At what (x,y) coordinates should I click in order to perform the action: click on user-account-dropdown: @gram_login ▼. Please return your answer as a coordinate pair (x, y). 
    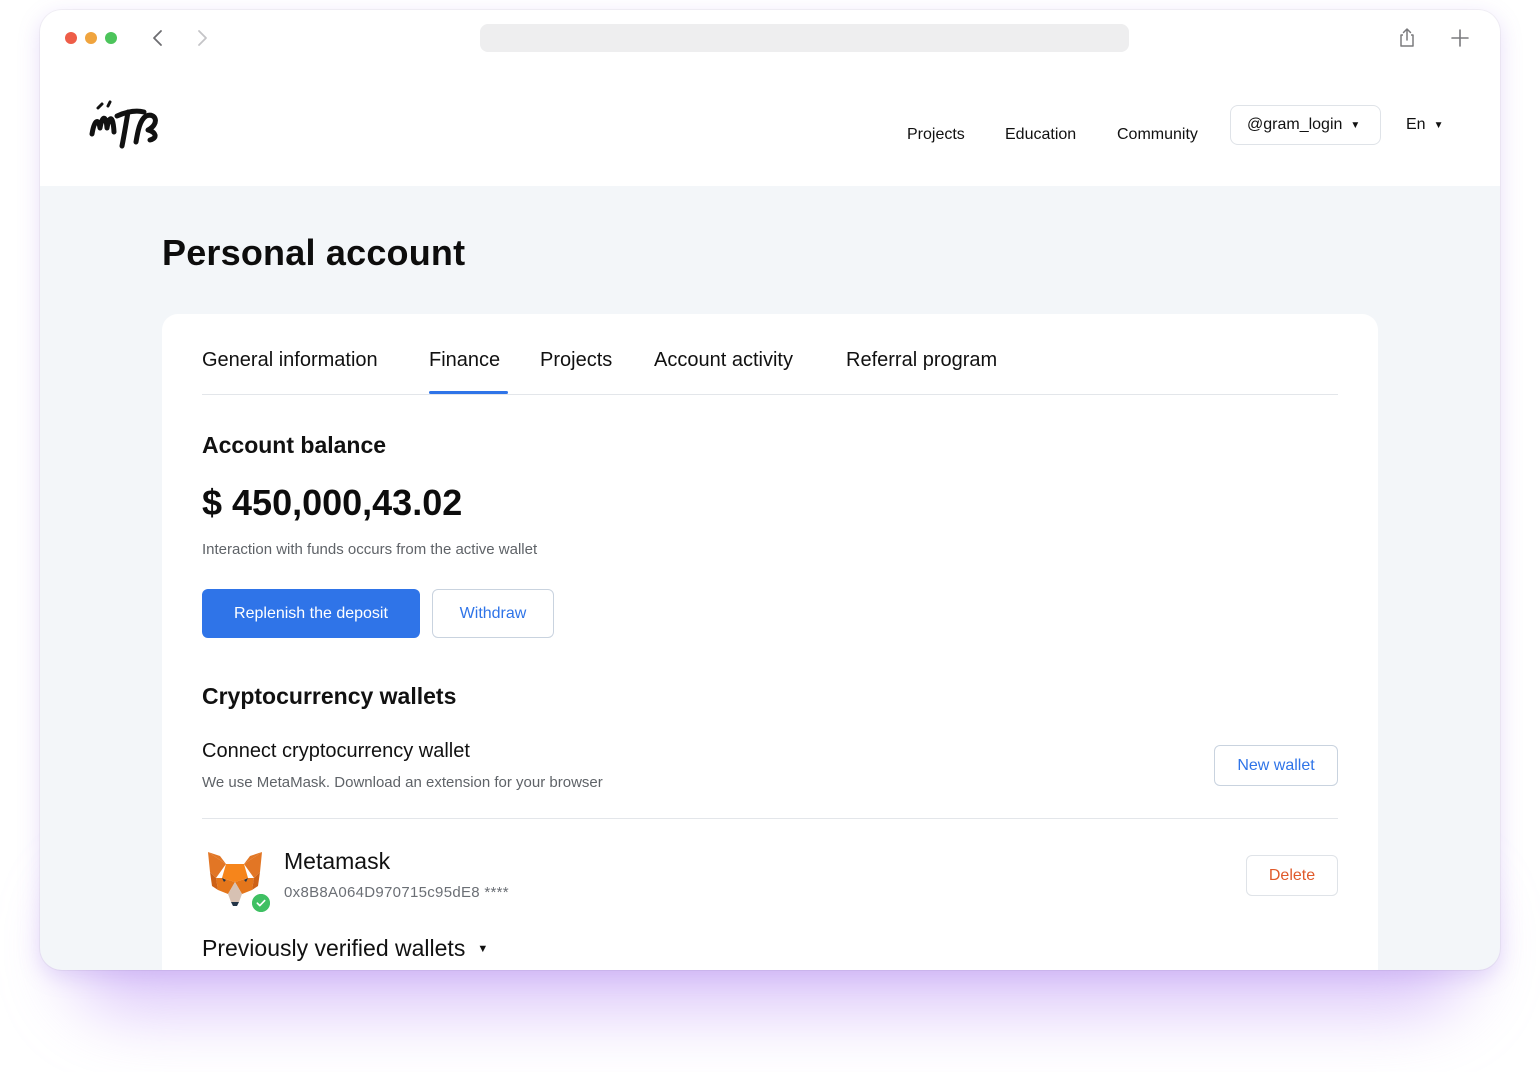
    Looking at the image, I should click on (1305, 125).